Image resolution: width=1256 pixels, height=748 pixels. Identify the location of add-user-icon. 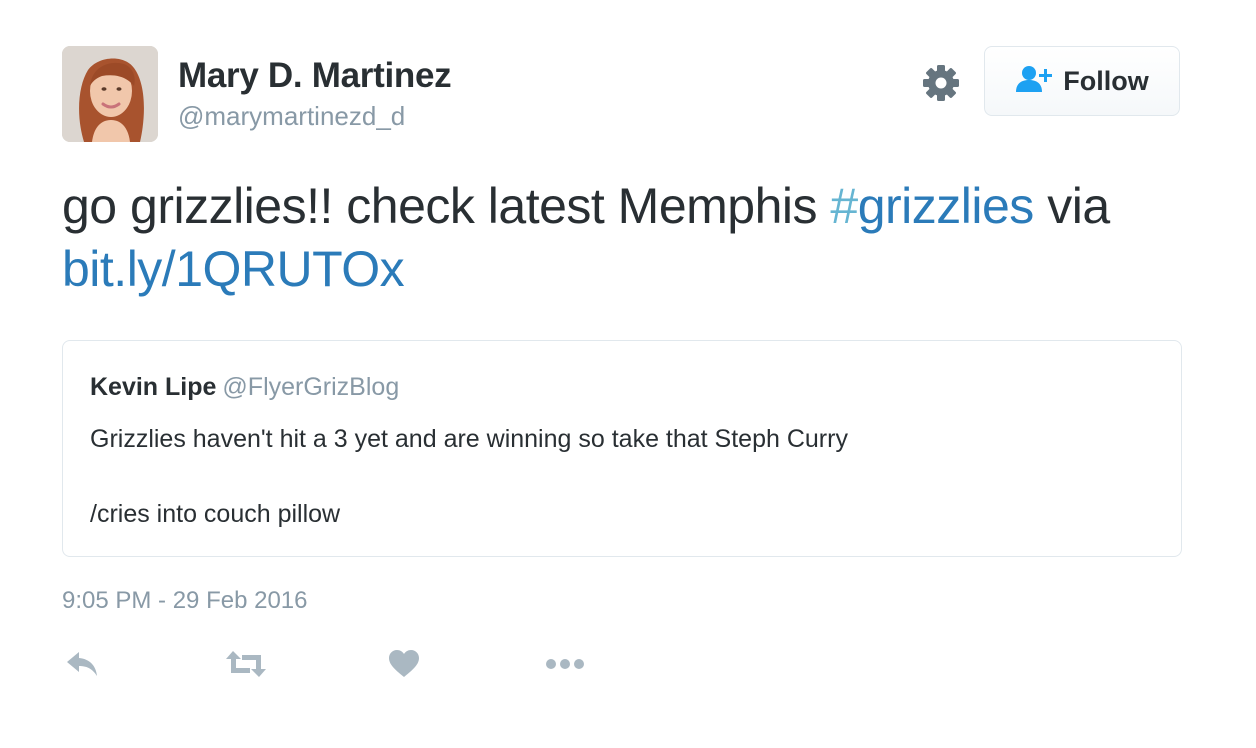
(1034, 81).